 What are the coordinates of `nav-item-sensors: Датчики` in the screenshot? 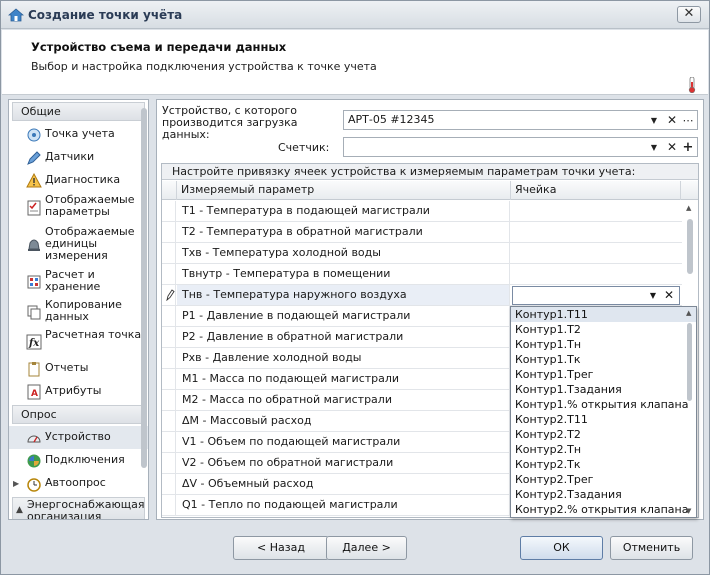 It's located at (78, 157).